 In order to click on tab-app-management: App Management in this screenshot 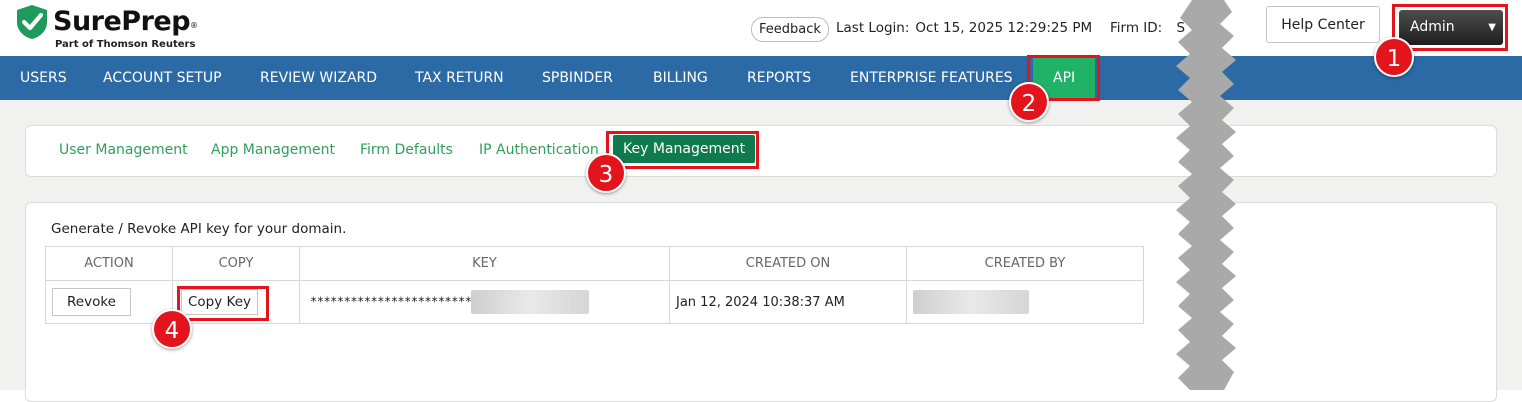, I will do `click(273, 150)`.